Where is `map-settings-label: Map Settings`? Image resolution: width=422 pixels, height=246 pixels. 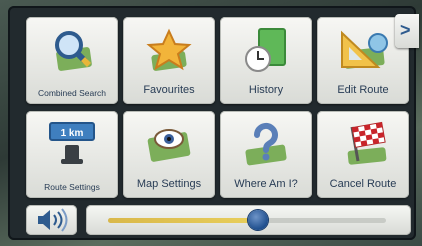 map-settings-label: Map Settings is located at coordinates (169, 184).